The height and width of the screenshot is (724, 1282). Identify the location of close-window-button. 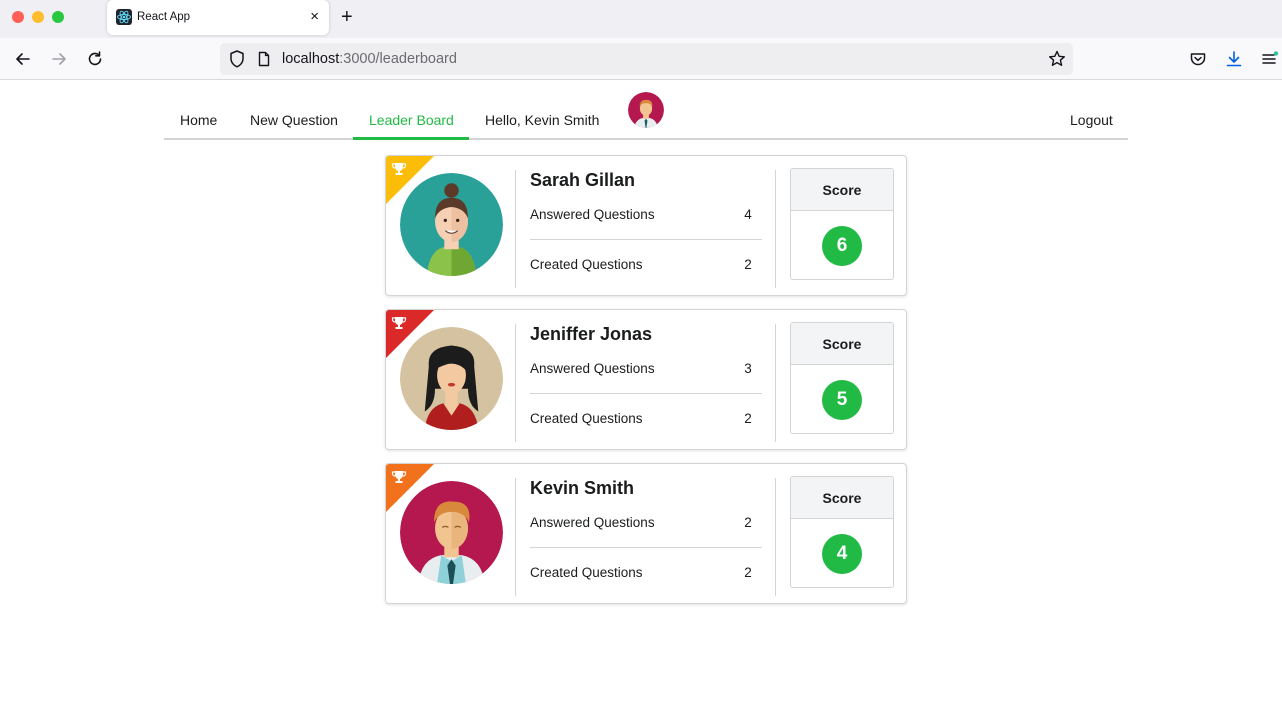
(18, 17).